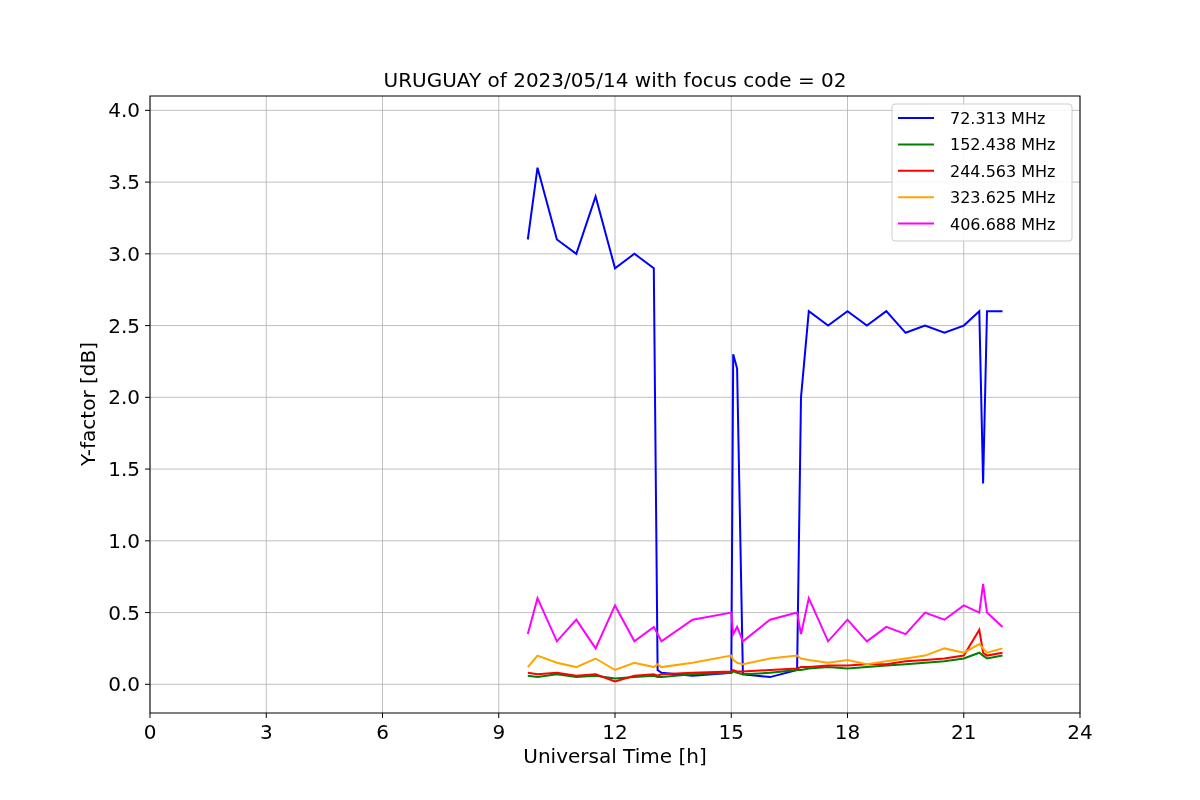 The width and height of the screenshot is (1200, 800). Describe the element at coordinates (150, 732) in the screenshot. I see `x-tick-label: 0` at that location.